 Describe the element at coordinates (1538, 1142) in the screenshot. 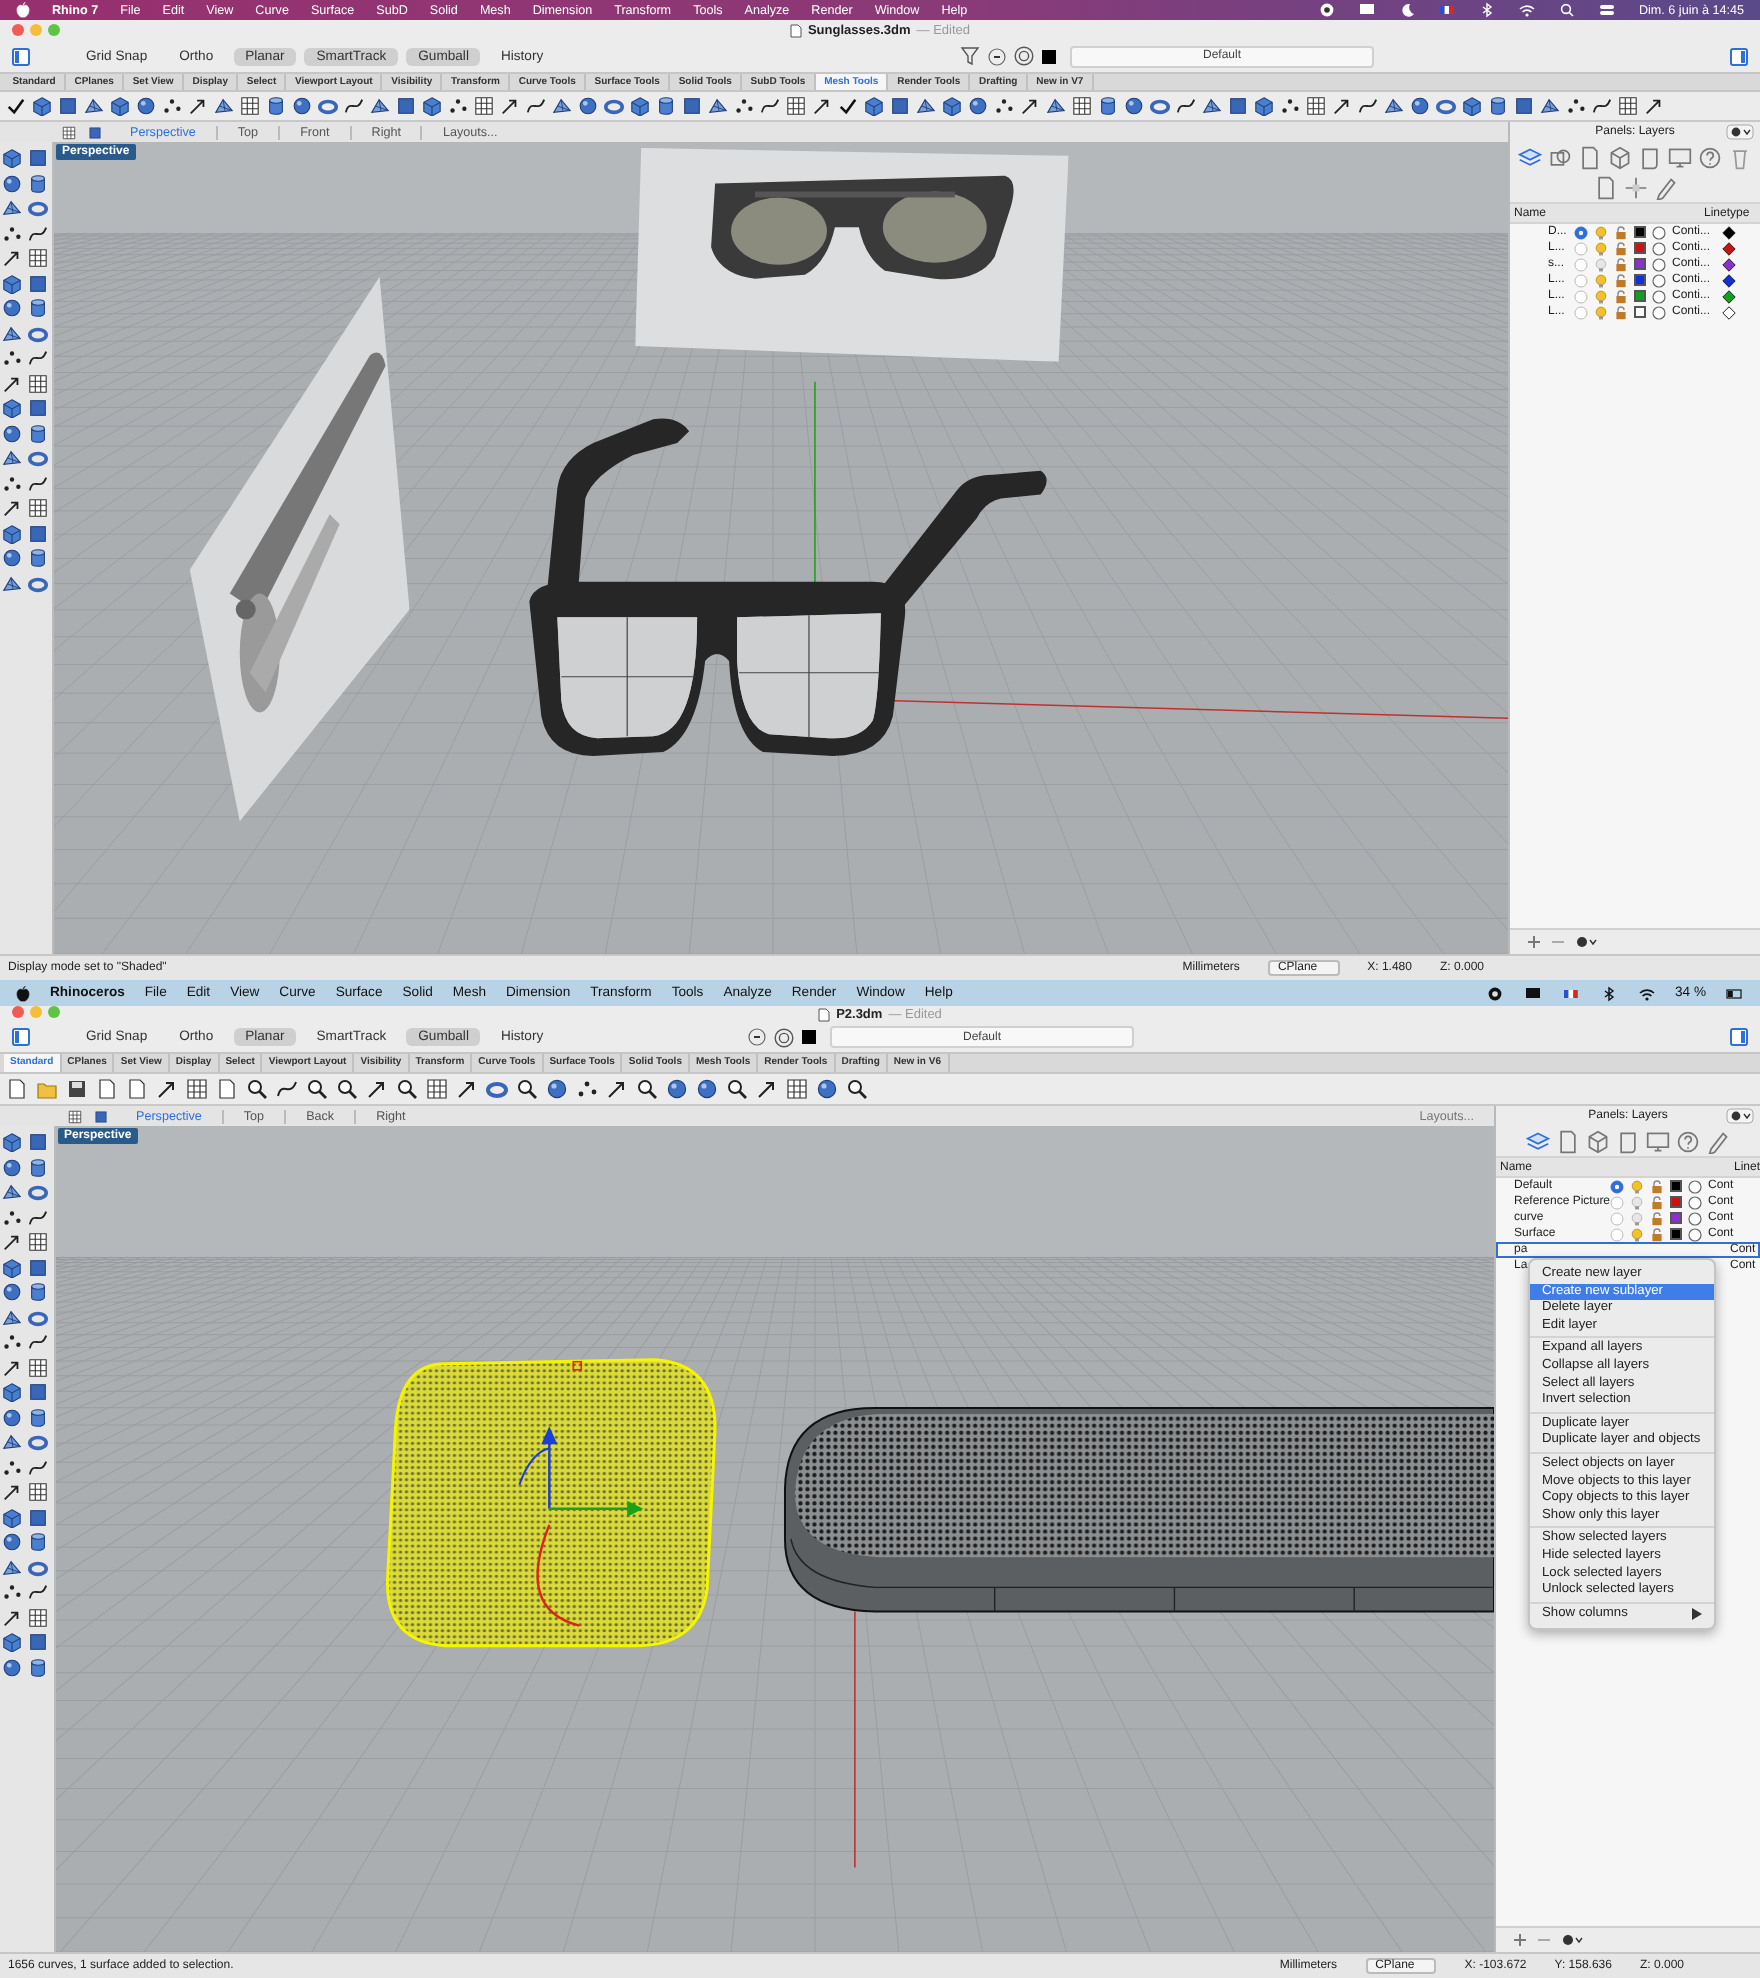

I see `layers-icon` at that location.